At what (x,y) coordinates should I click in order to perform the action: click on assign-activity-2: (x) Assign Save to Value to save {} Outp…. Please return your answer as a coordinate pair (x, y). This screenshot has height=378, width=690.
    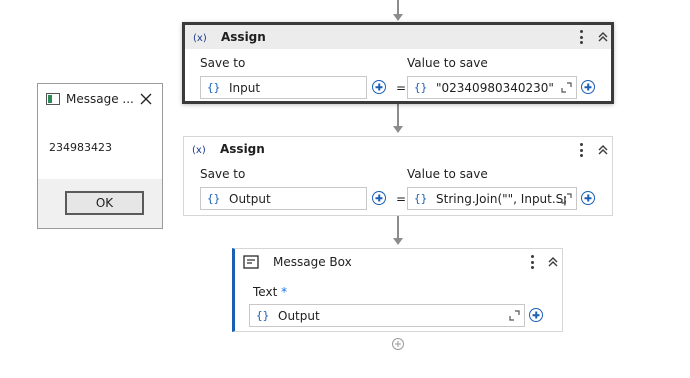
    Looking at the image, I should click on (398, 176).